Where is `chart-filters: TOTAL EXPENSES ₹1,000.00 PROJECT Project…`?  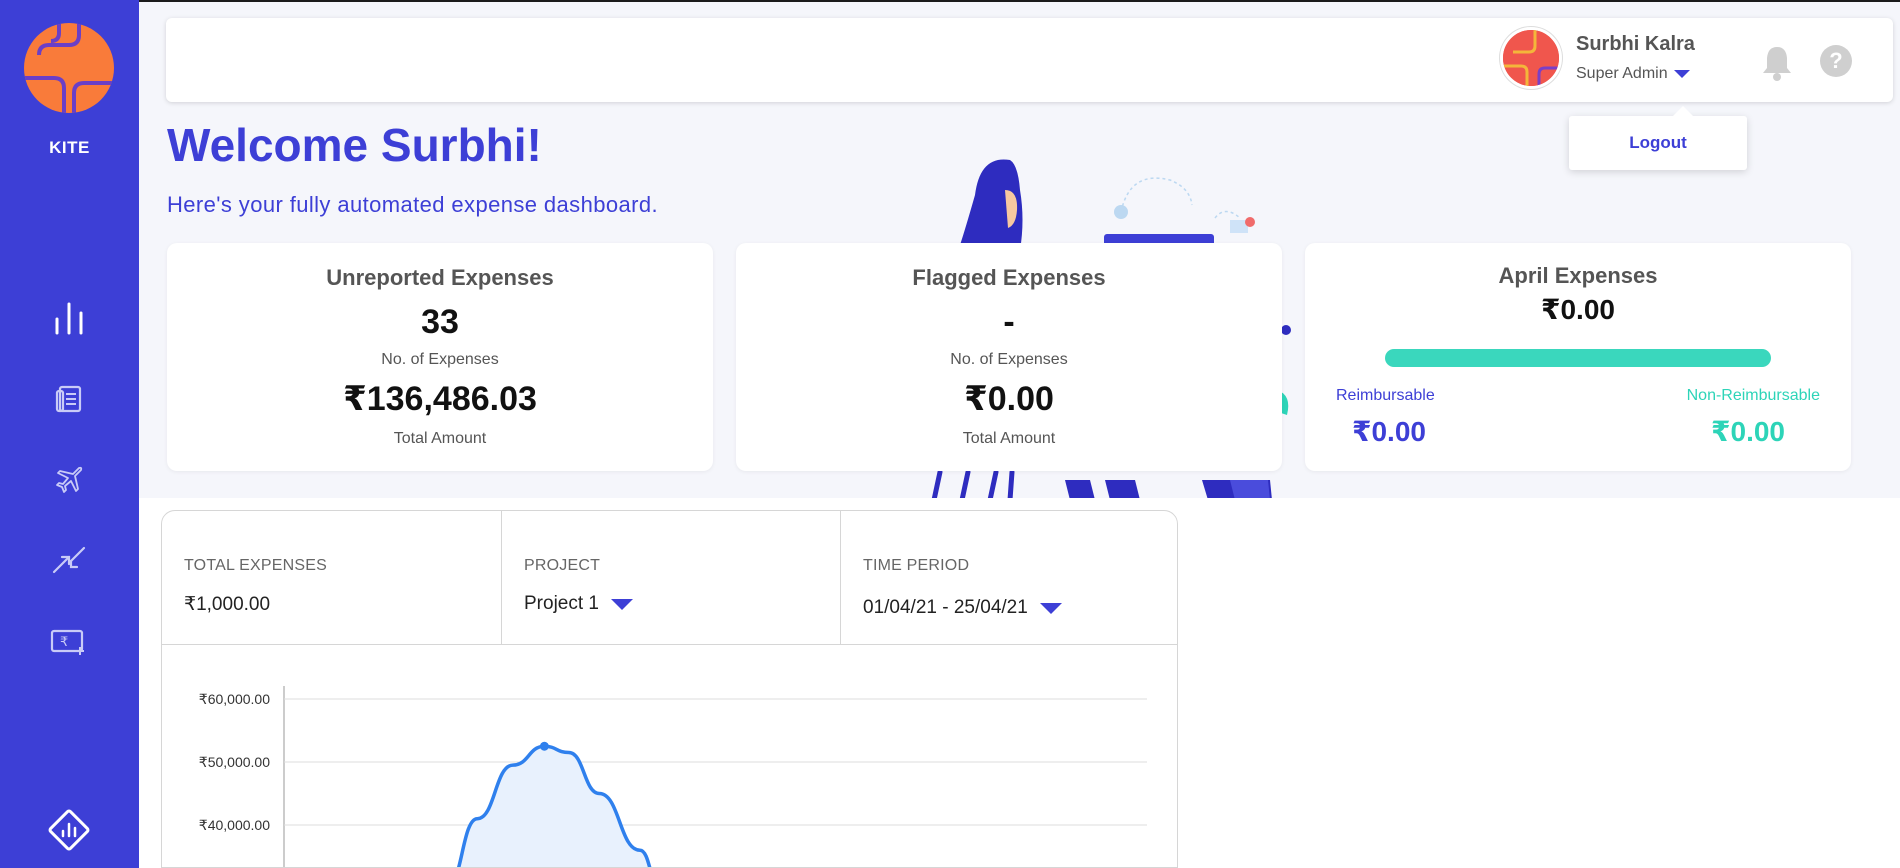 chart-filters: TOTAL EXPENSES ₹1,000.00 PROJECT Project… is located at coordinates (669, 578).